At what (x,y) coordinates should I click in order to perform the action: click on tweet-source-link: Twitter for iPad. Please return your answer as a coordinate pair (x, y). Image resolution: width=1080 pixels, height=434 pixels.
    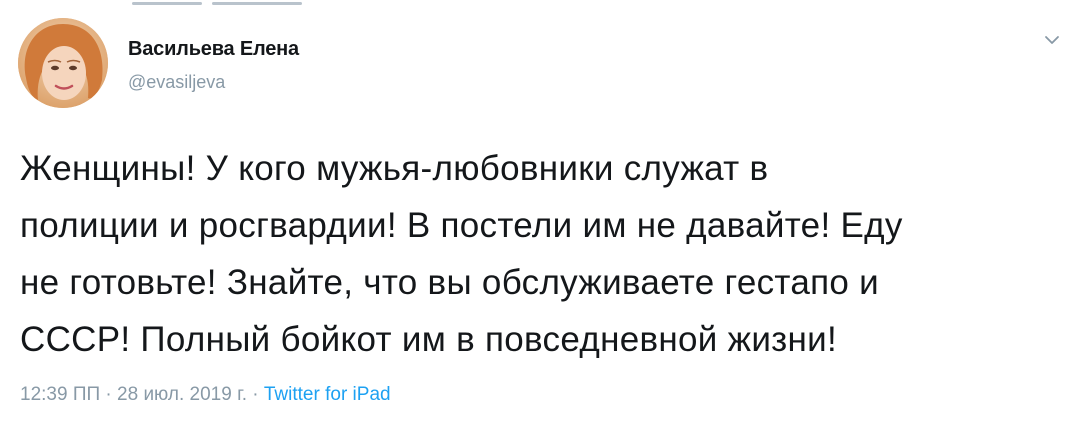
    Looking at the image, I should click on (327, 394).